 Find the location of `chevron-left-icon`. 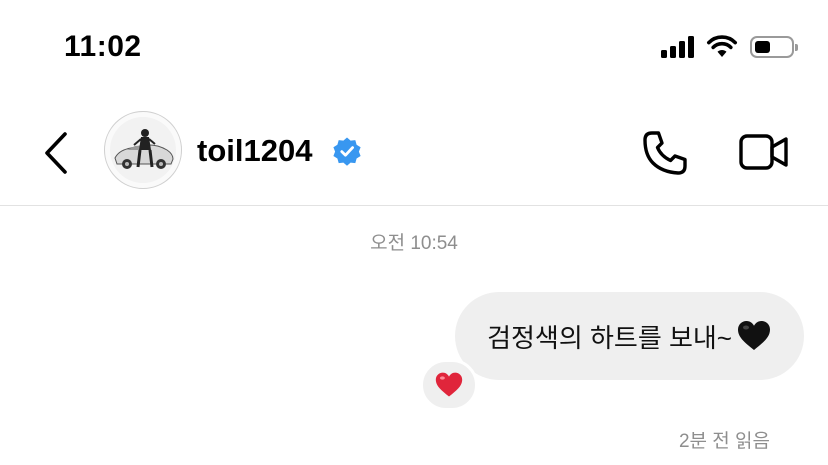

chevron-left-icon is located at coordinates (56, 153).